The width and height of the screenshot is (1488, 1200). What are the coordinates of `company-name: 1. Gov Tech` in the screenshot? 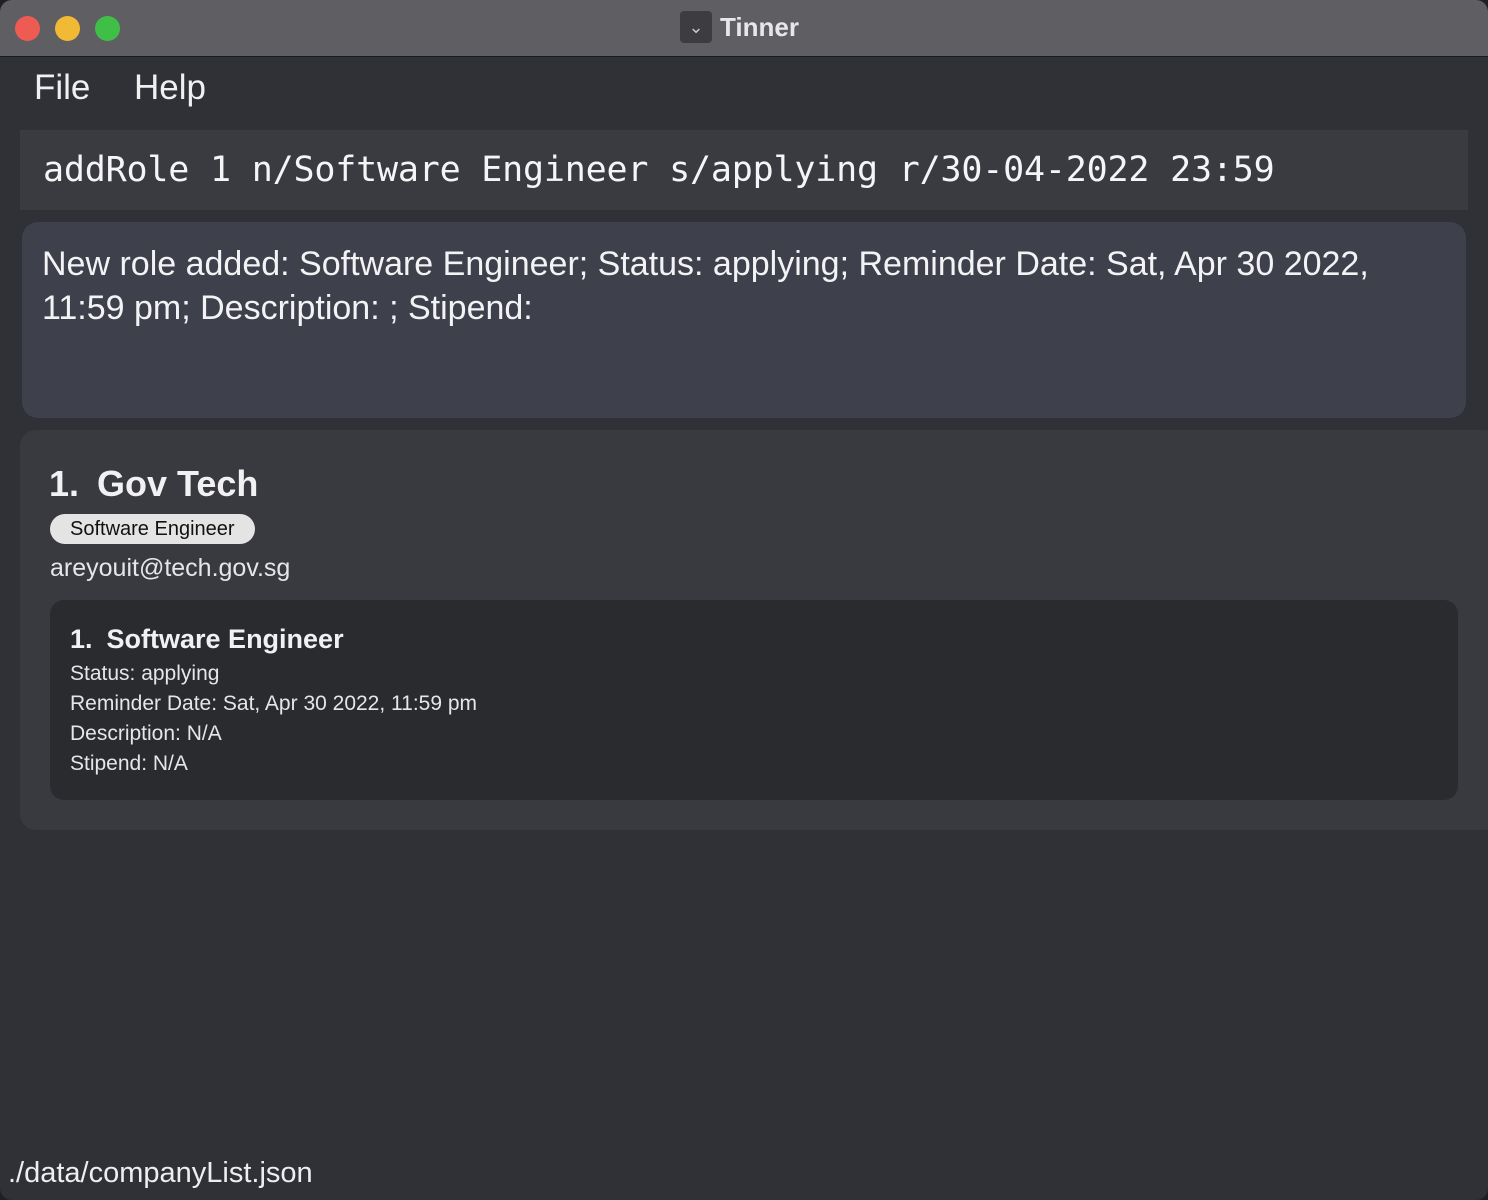 It's located at (153, 484).